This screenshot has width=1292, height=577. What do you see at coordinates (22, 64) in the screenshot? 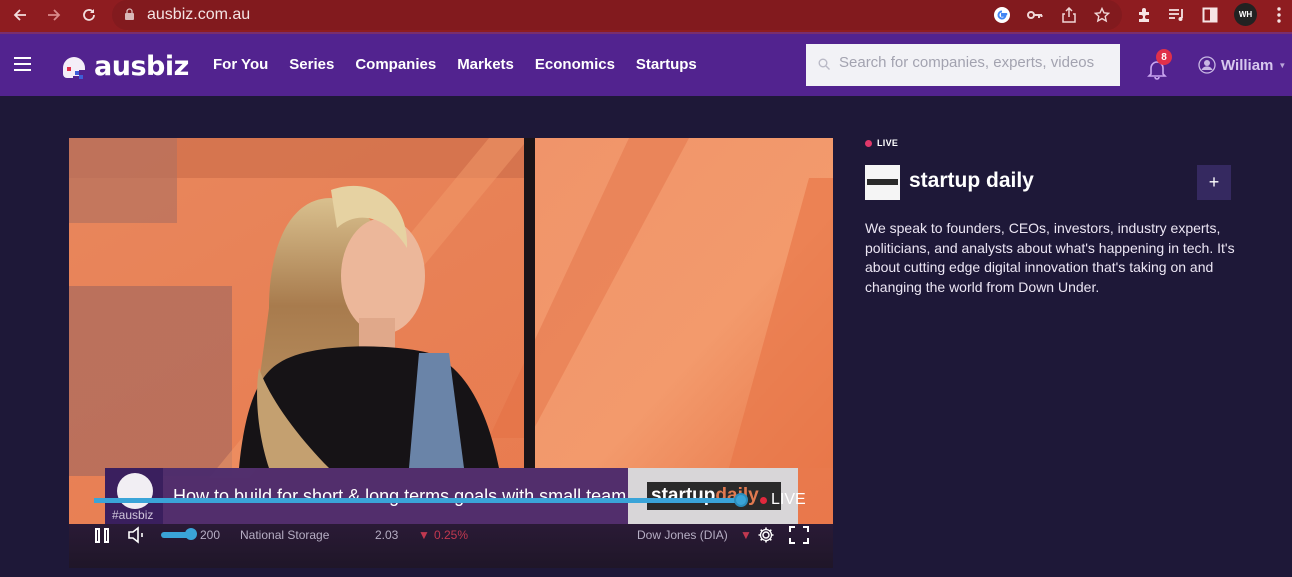
I see `hamburger-menu-icon` at bounding box center [22, 64].